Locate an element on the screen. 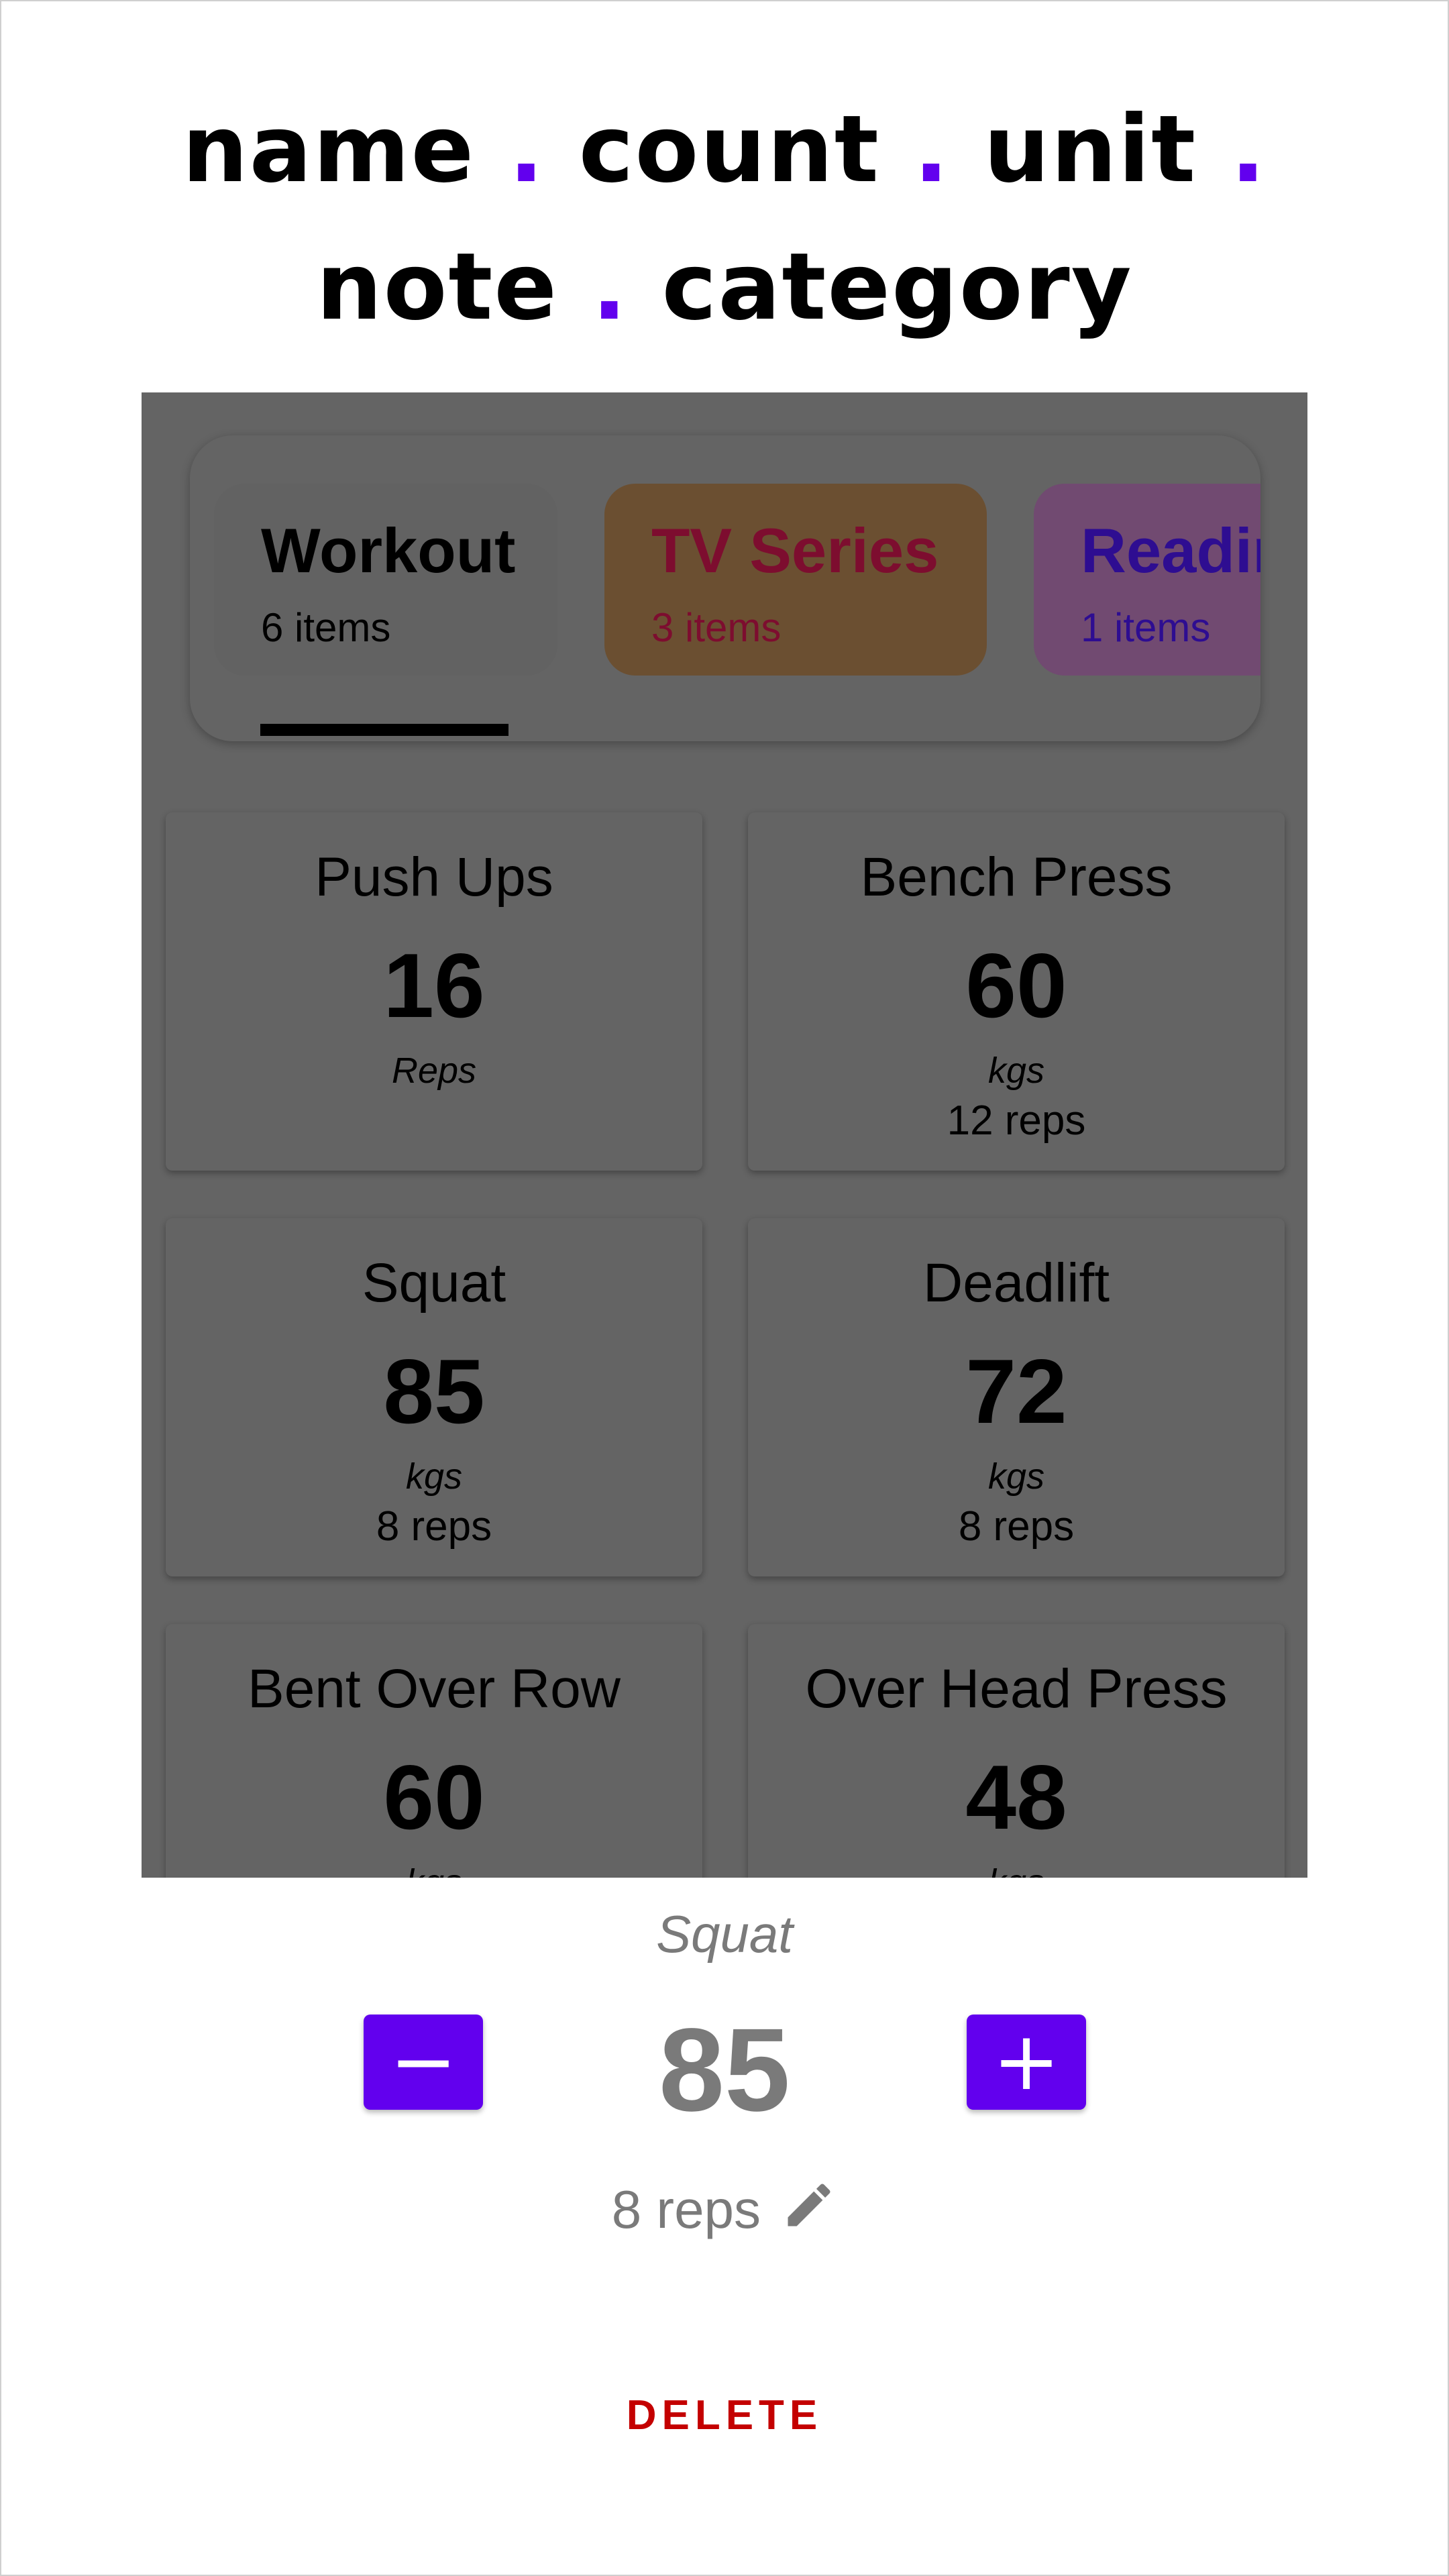 The height and width of the screenshot is (2576, 1449). tab-count: 6 items is located at coordinates (326, 627).